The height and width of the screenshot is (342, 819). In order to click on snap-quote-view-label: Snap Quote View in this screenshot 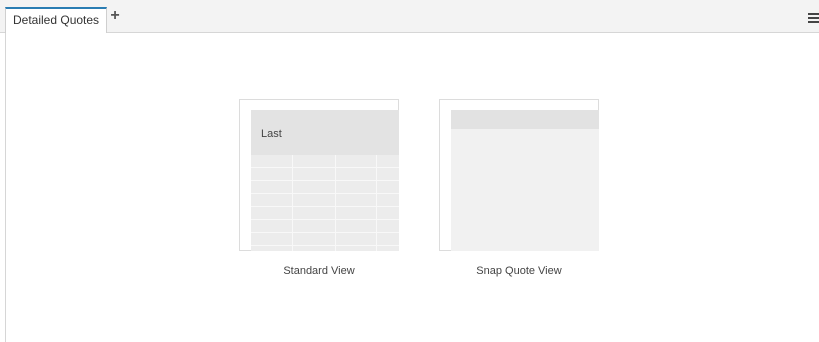, I will do `click(519, 271)`.